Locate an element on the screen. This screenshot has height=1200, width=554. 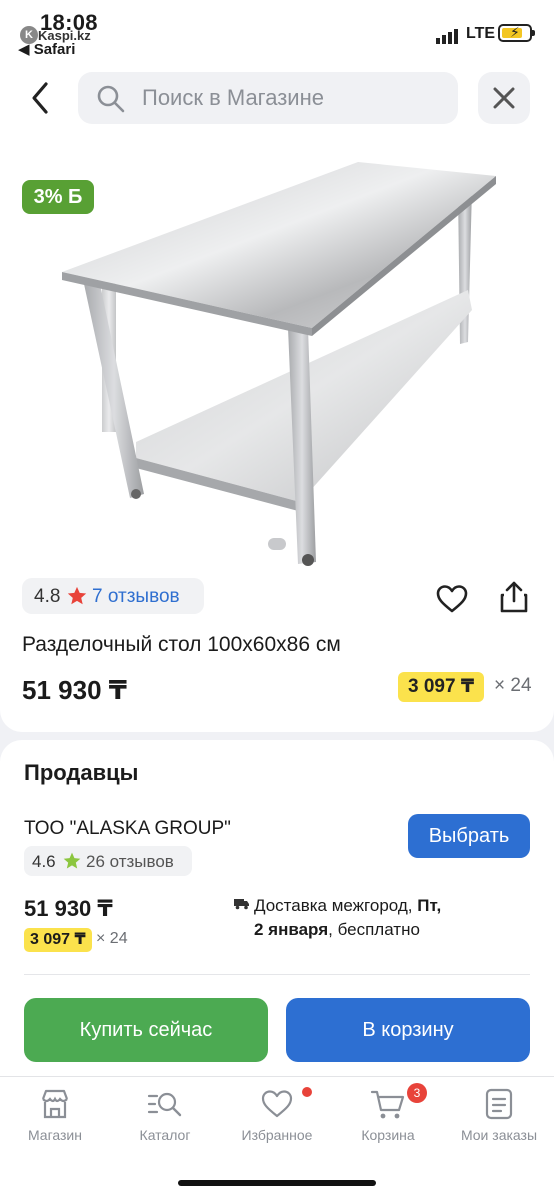
delivery-truck-icon is located at coordinates (241, 904).